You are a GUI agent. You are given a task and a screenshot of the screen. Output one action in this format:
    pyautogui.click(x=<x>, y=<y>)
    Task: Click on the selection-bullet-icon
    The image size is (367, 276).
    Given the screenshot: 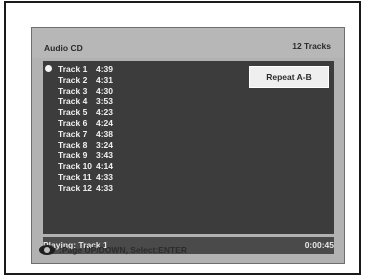 What is the action you would take?
    pyautogui.click(x=48, y=68)
    